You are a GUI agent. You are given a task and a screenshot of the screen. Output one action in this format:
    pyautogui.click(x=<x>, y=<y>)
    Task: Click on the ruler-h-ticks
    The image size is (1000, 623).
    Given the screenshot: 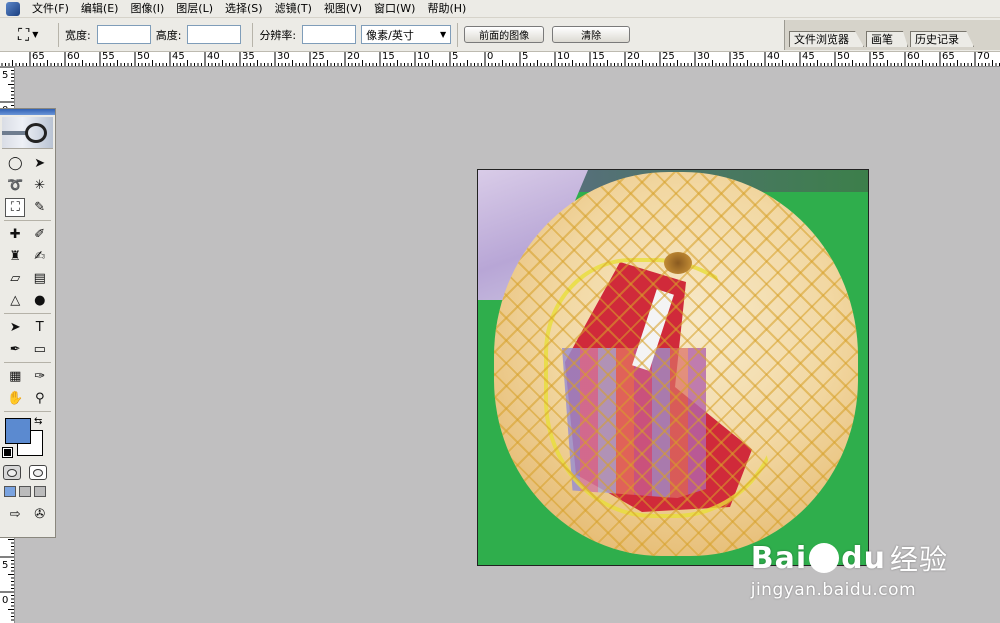 What is the action you would take?
    pyautogui.click(x=500, y=59)
    